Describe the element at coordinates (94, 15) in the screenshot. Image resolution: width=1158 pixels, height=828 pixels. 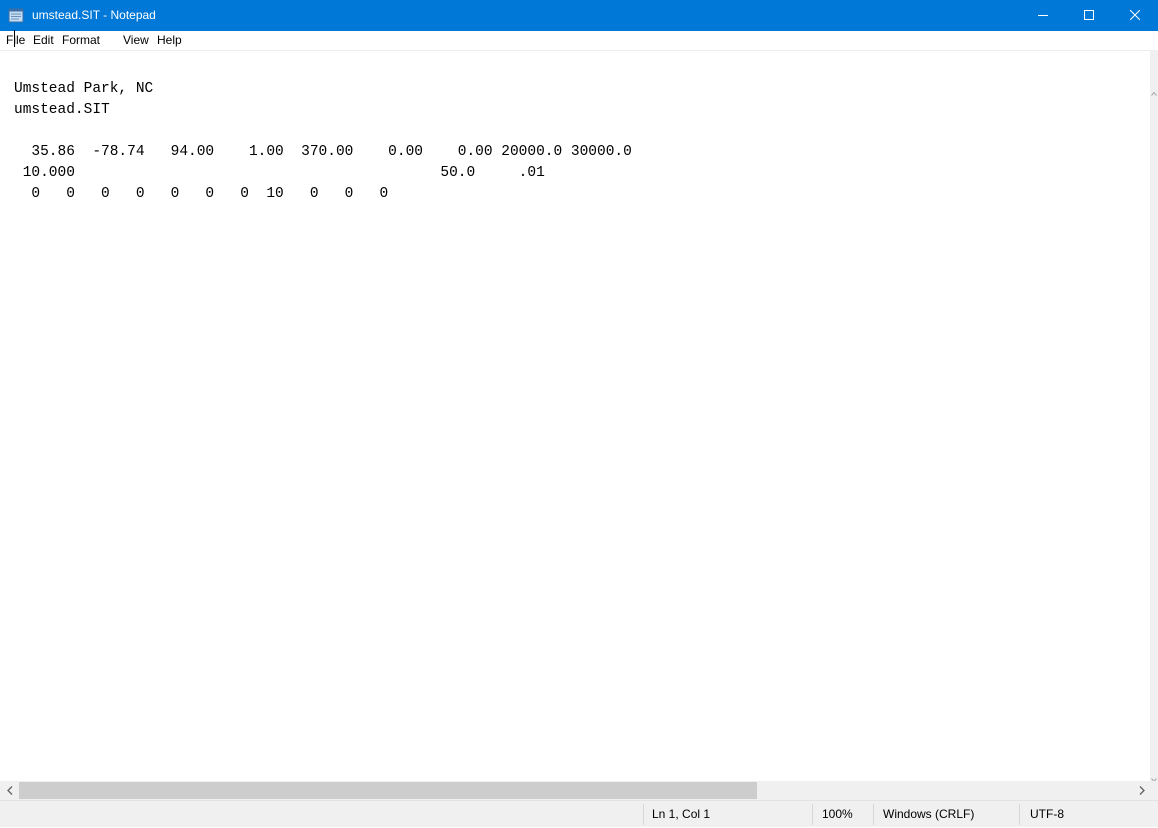
I see `window-title: umstead.SIT - Notepad` at that location.